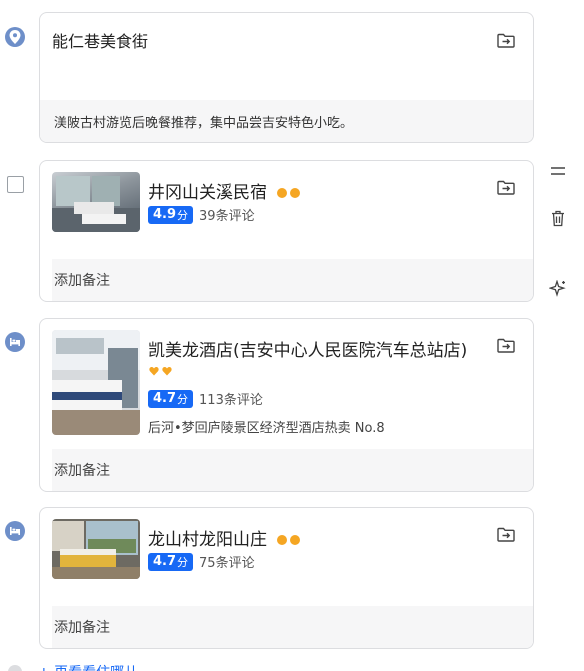 The width and height of the screenshot is (584, 671). I want to click on review-count: 113条评论, so click(231, 398).